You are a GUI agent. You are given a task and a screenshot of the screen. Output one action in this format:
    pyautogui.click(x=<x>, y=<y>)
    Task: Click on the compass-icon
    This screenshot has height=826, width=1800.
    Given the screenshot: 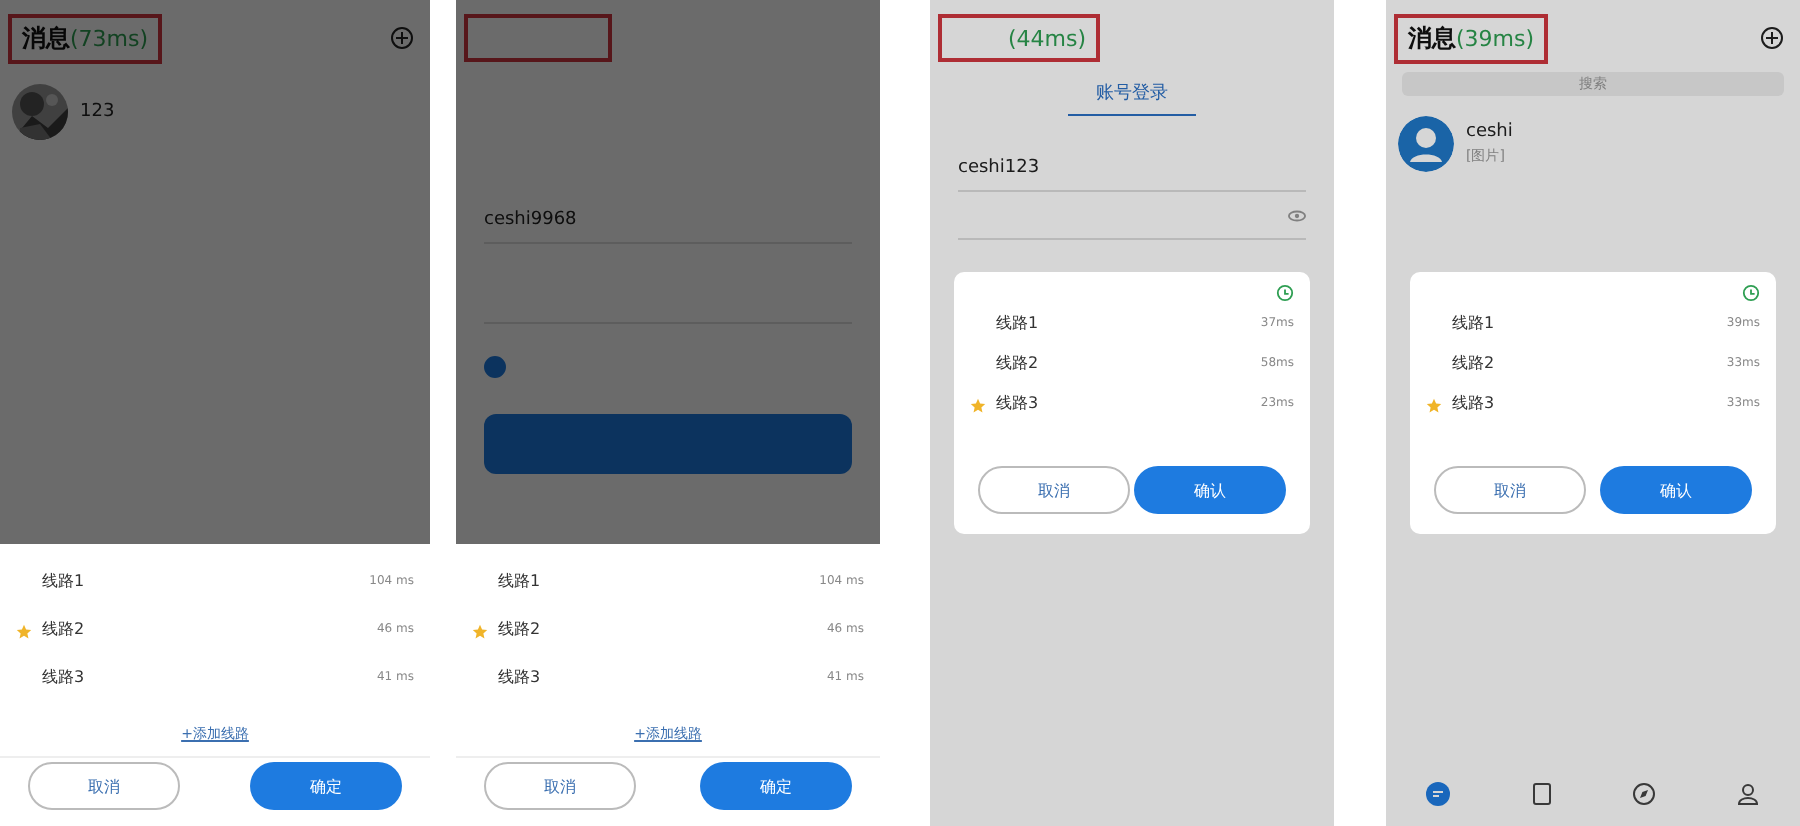 What is the action you would take?
    pyautogui.click(x=1644, y=794)
    